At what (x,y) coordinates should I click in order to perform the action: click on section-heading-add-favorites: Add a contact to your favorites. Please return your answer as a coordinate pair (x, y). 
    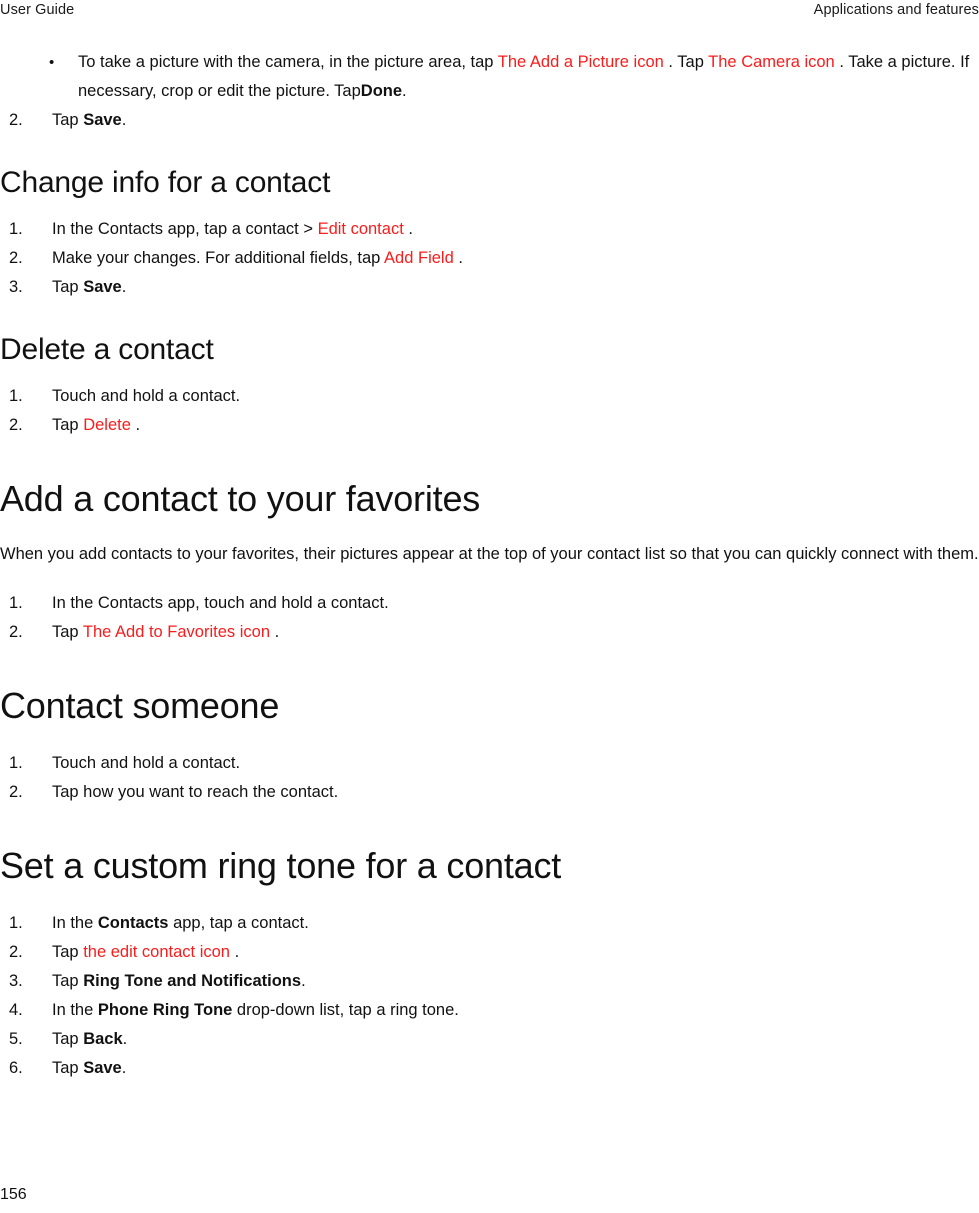
    Looking at the image, I should click on (240, 498).